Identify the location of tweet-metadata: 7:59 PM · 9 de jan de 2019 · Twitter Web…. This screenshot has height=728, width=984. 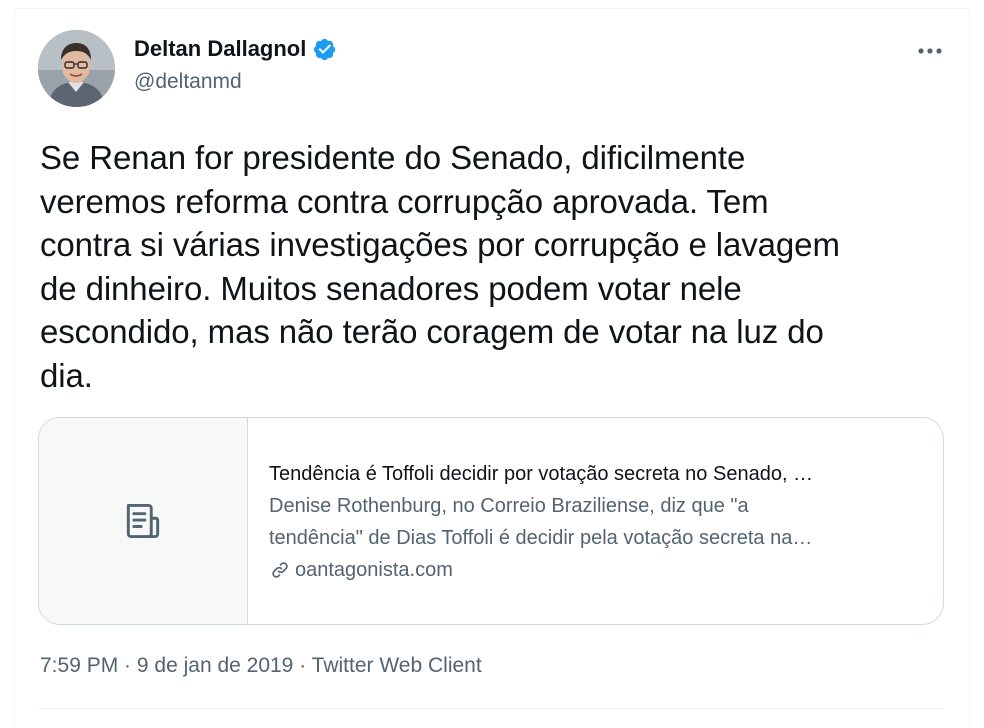
(261, 666).